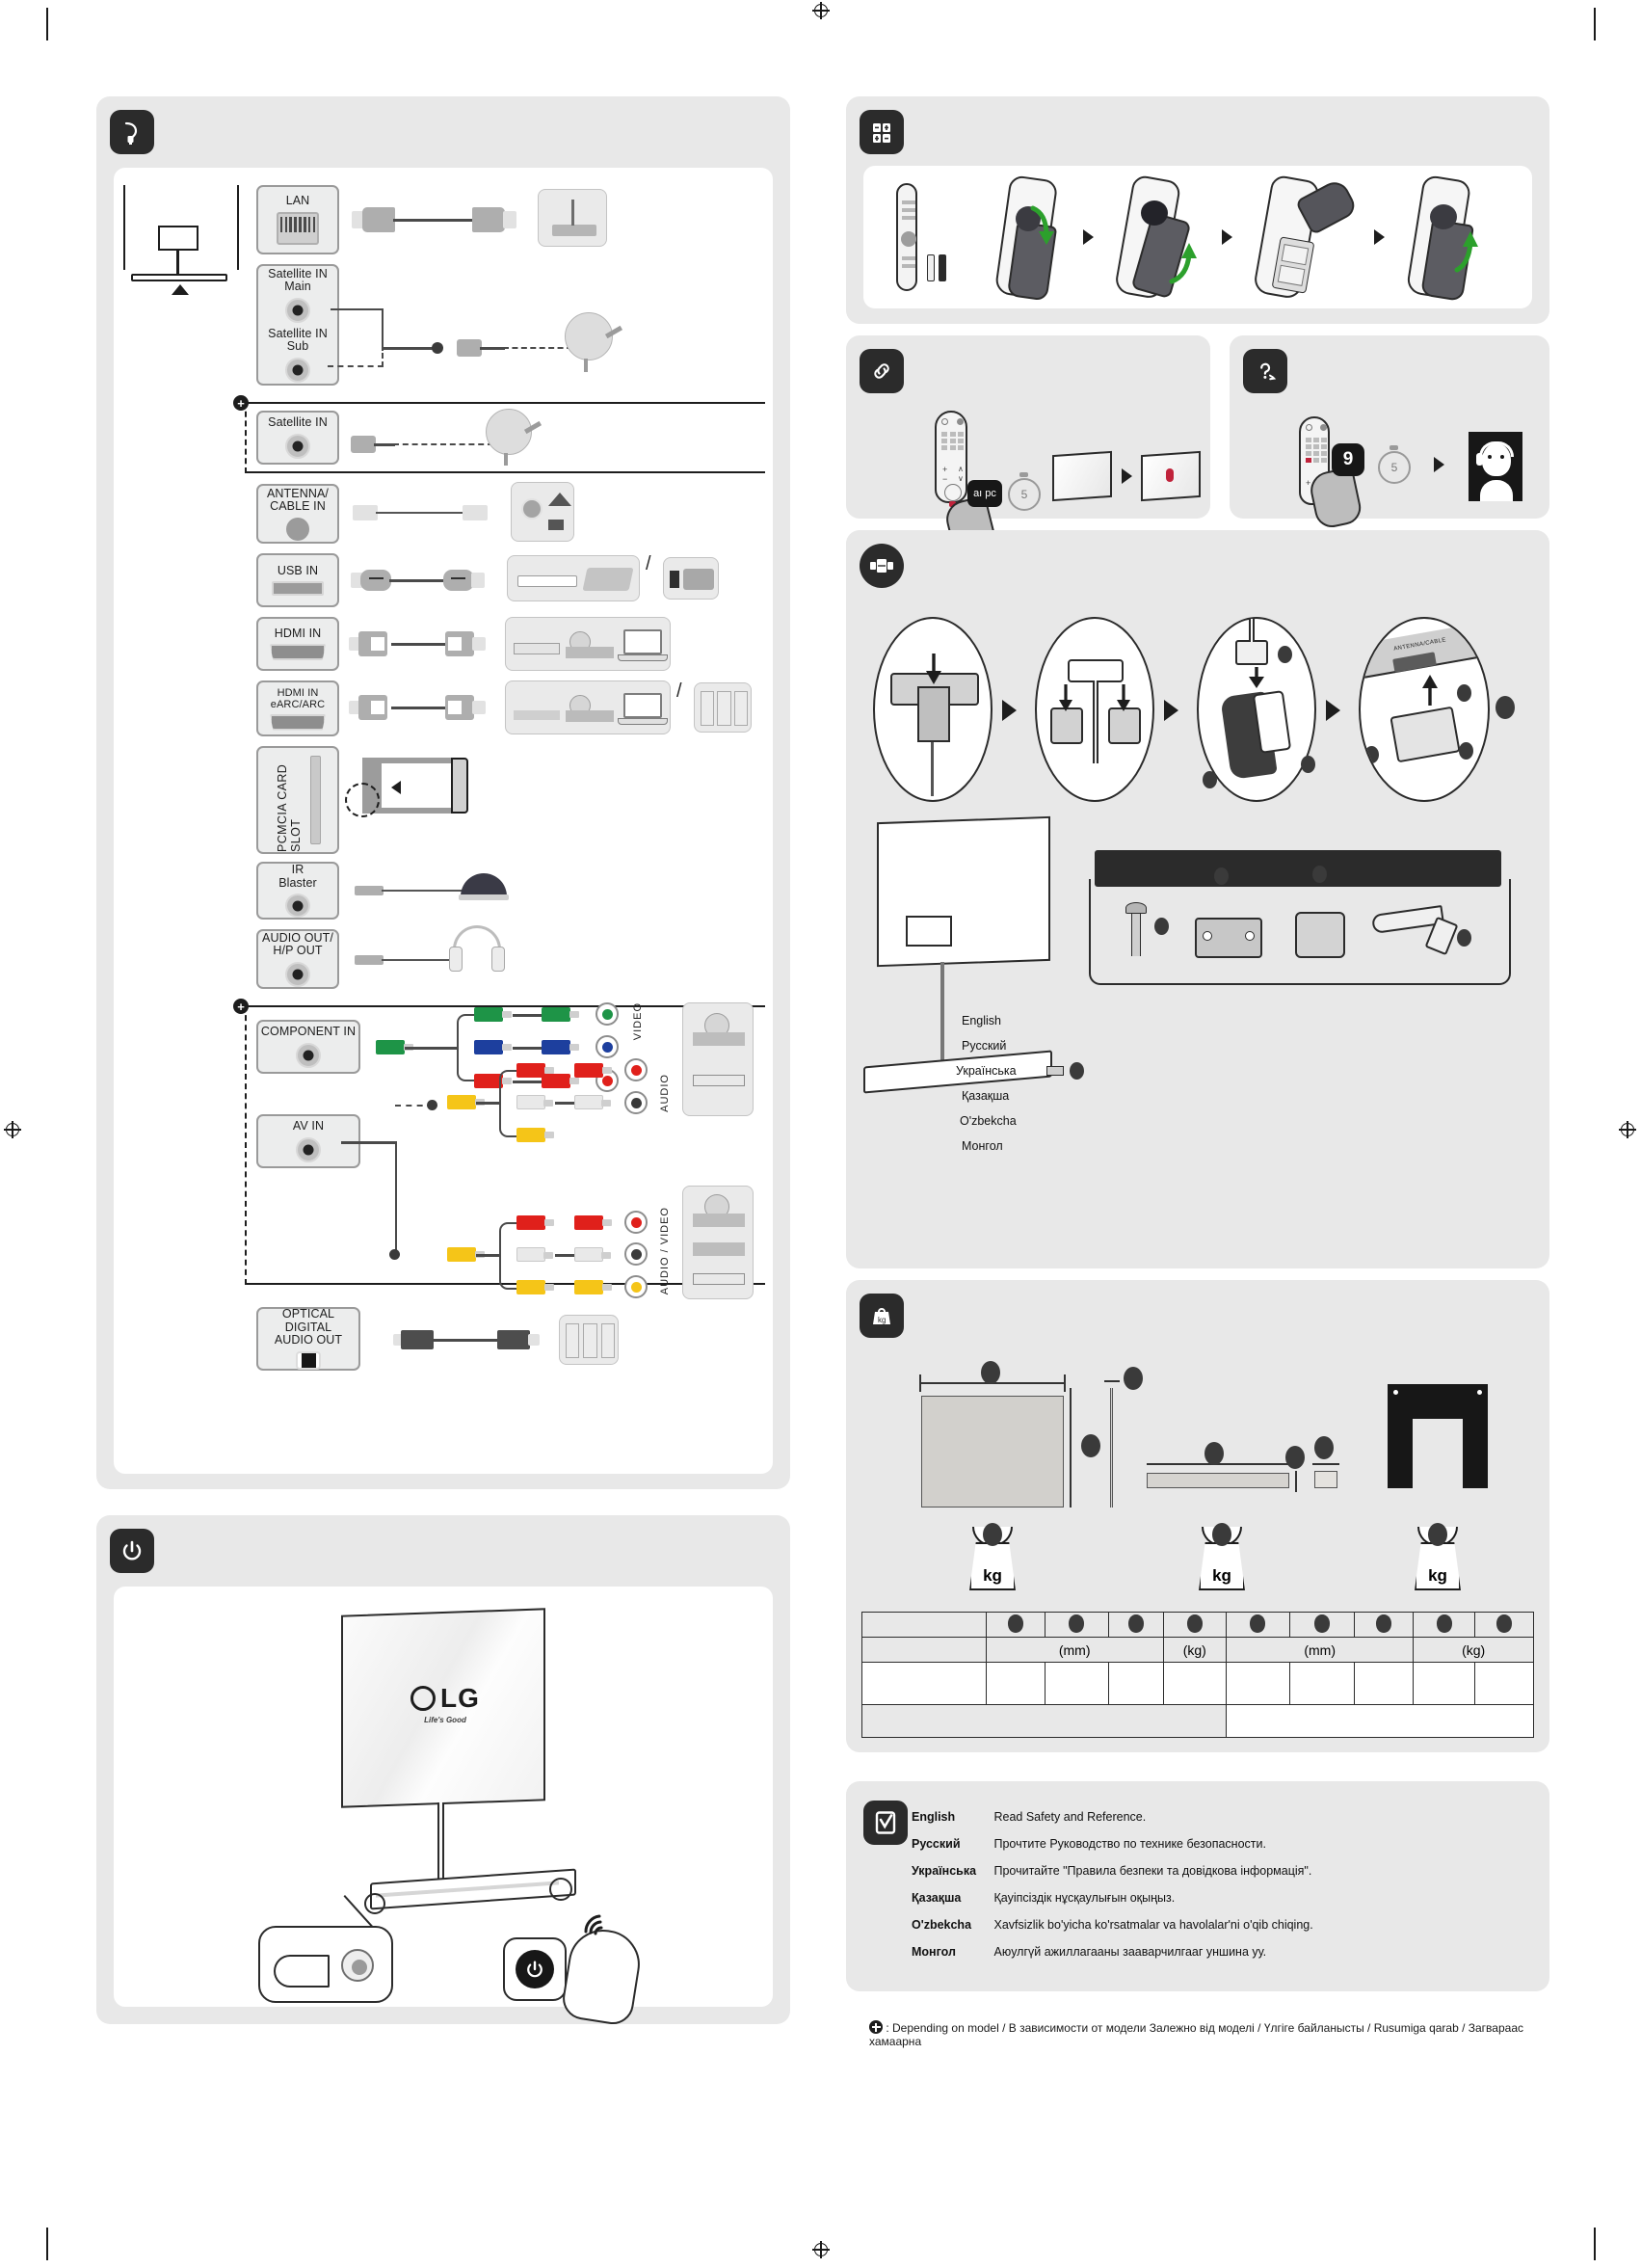 The width and height of the screenshot is (1641, 2268). What do you see at coordinates (572, 1340) in the screenshot?
I see `speaker-left-icon` at bounding box center [572, 1340].